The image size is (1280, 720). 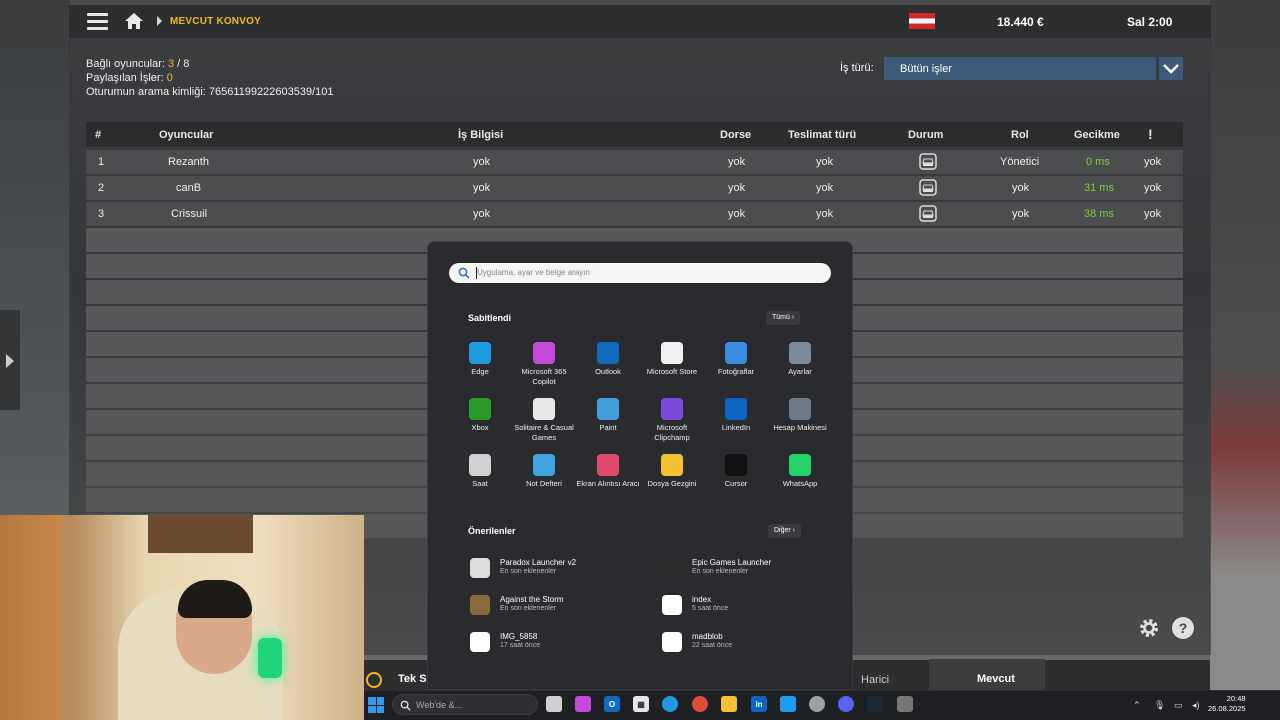 What do you see at coordinates (800, 415) in the screenshot?
I see `pinned-app: Hesap Makinesi` at bounding box center [800, 415].